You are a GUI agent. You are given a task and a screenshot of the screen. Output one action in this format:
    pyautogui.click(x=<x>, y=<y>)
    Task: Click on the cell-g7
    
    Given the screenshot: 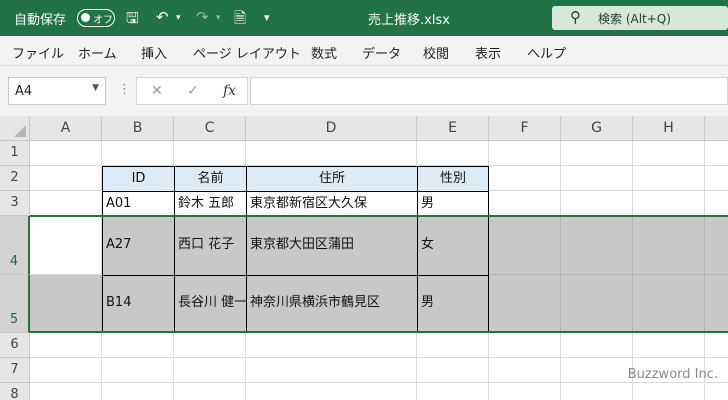 What is the action you would take?
    pyautogui.click(x=597, y=370)
    